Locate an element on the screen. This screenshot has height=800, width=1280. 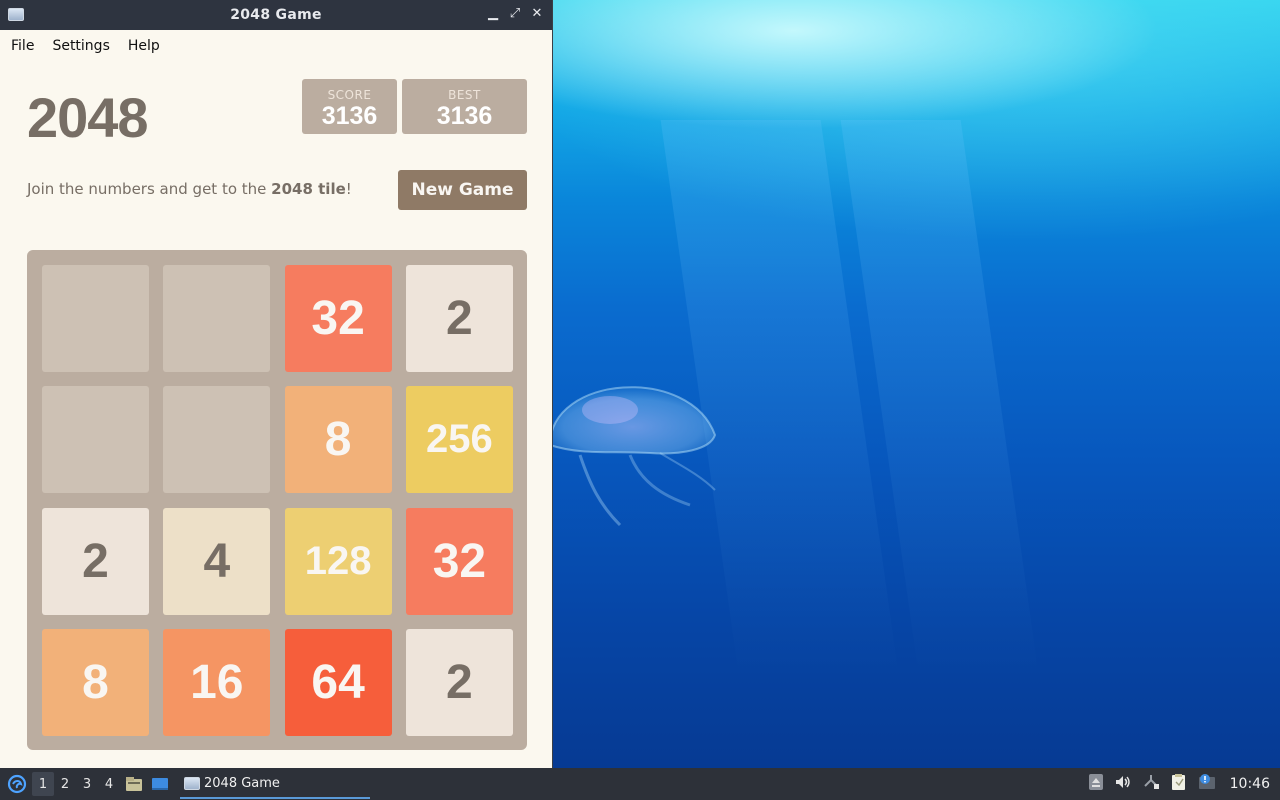
menu-help: Help is located at coordinates (144, 45).